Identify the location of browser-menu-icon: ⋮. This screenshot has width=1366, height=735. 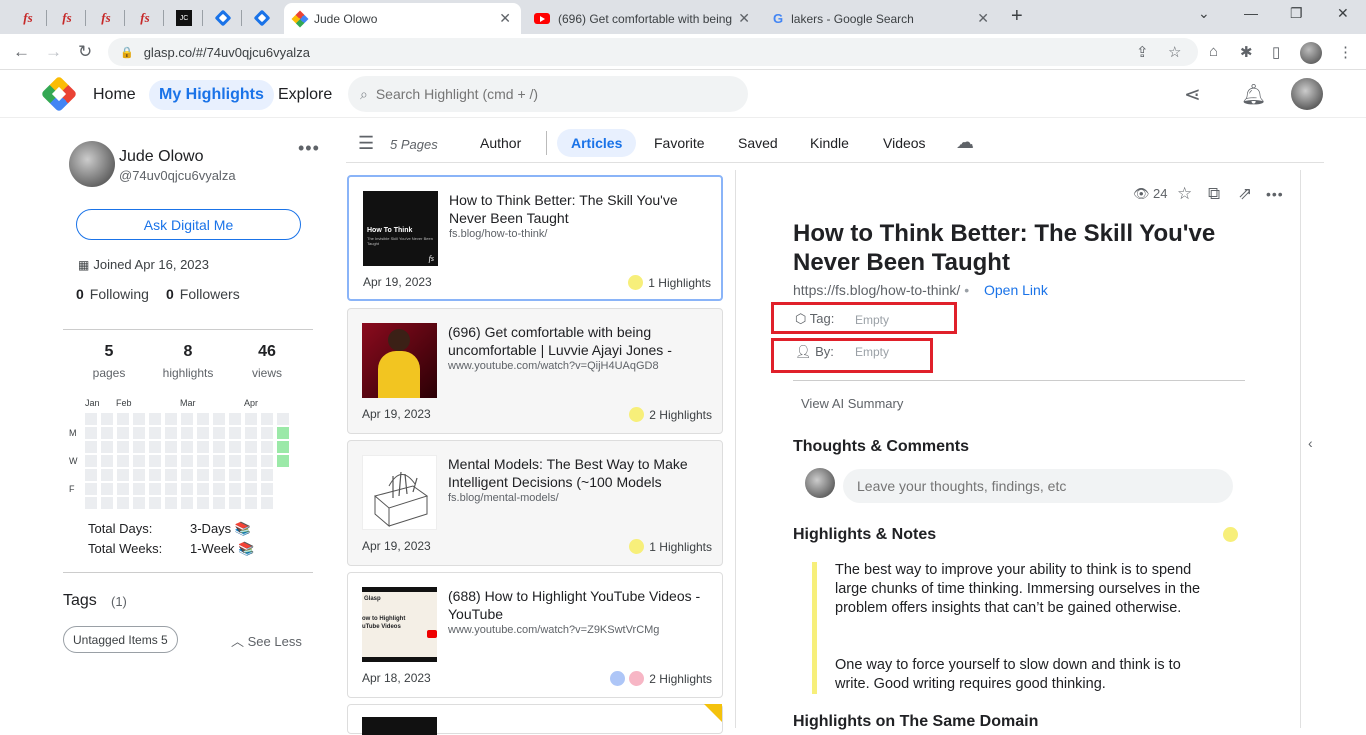
(1345, 52).